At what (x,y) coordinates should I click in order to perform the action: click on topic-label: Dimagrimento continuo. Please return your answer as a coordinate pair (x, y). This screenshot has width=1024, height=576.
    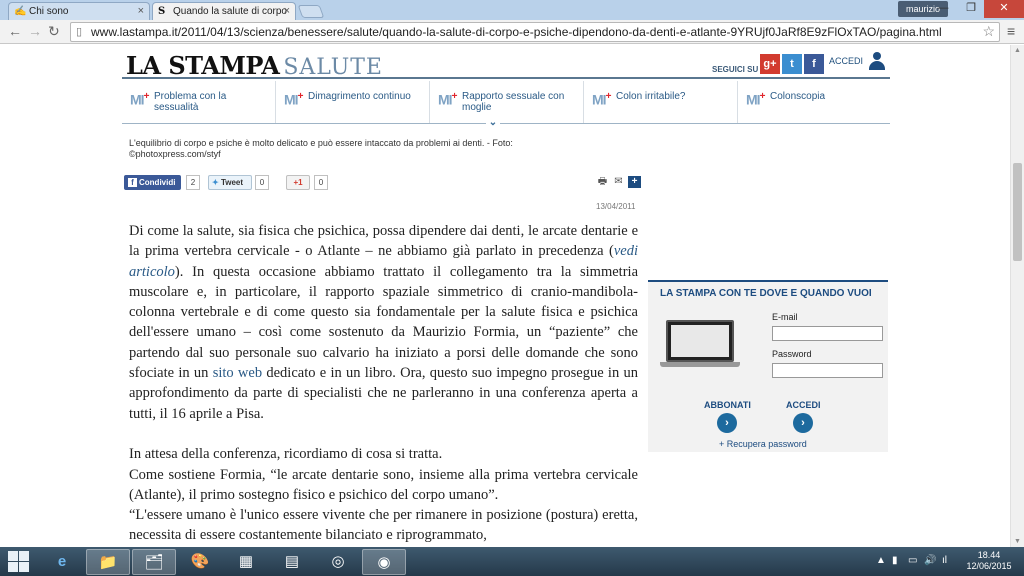
    Looking at the image, I should click on (359, 96).